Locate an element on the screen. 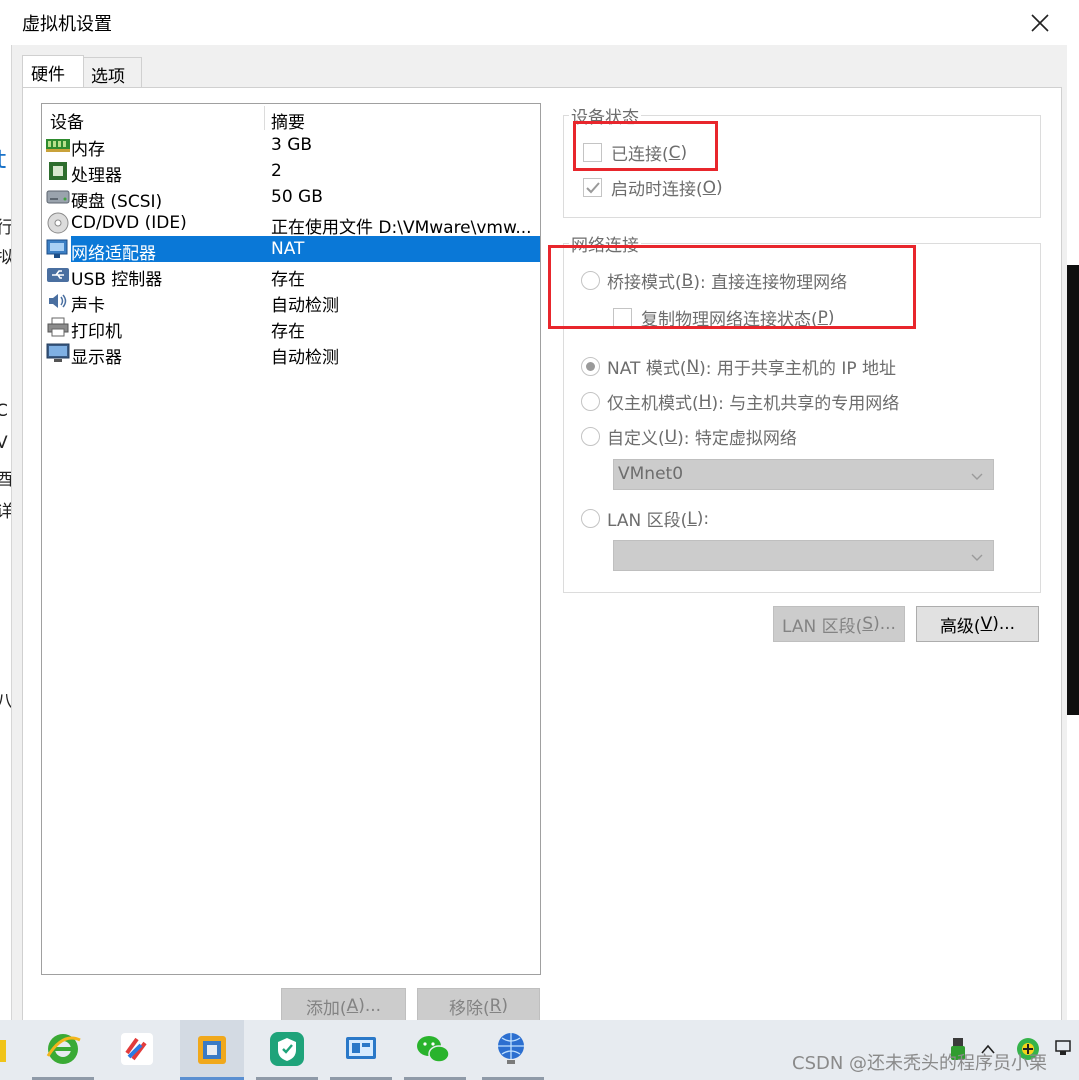  remove-button: 移除(R) is located at coordinates (478, 1006).